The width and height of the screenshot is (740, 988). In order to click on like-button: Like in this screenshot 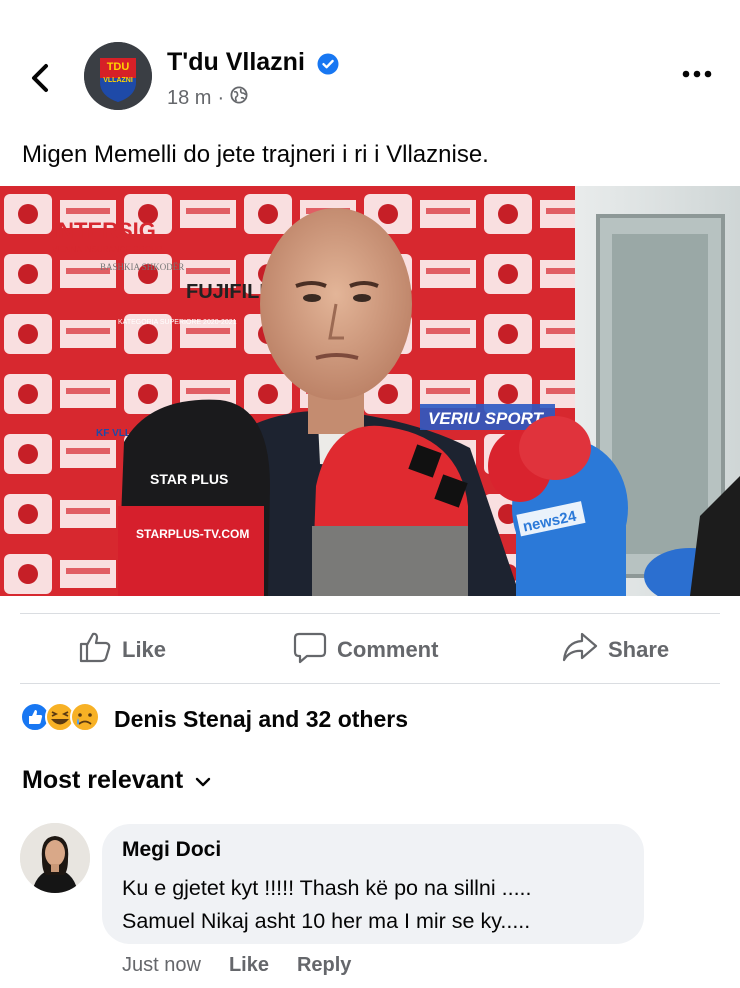, I will do `click(122, 650)`.